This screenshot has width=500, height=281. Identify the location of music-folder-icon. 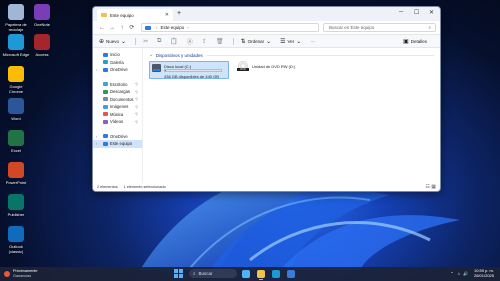
(105, 114).